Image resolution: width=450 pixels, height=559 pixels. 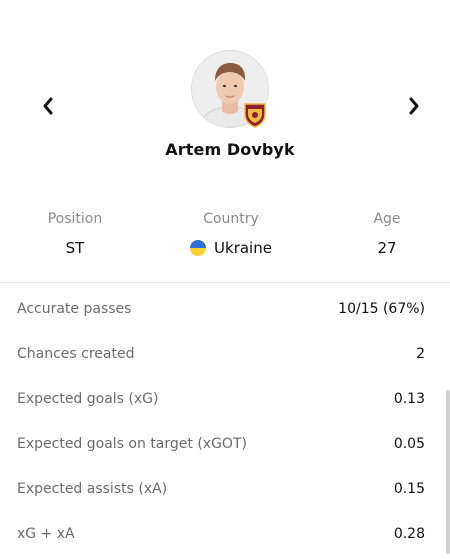 I want to click on stat-value: 0.28, so click(x=409, y=534).